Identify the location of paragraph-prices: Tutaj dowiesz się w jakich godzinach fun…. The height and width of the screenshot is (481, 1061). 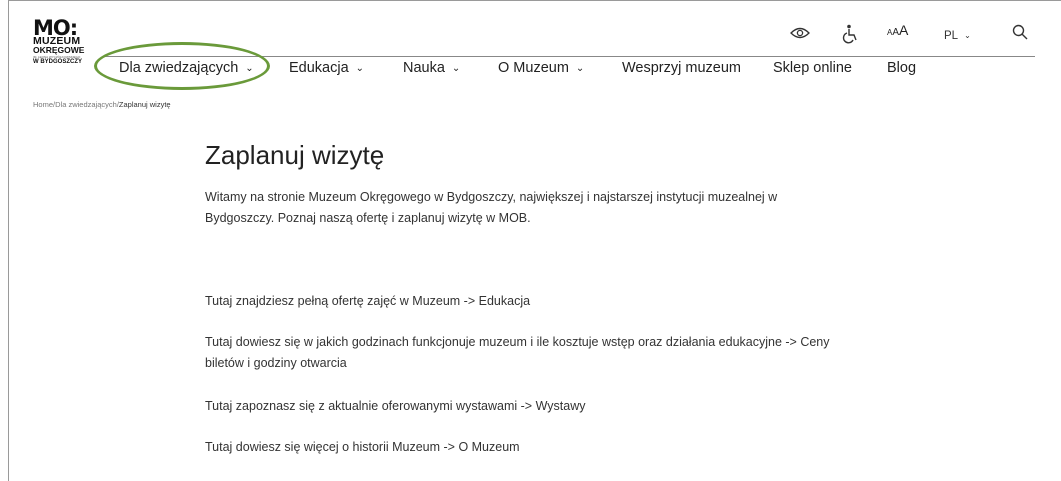
(517, 352).